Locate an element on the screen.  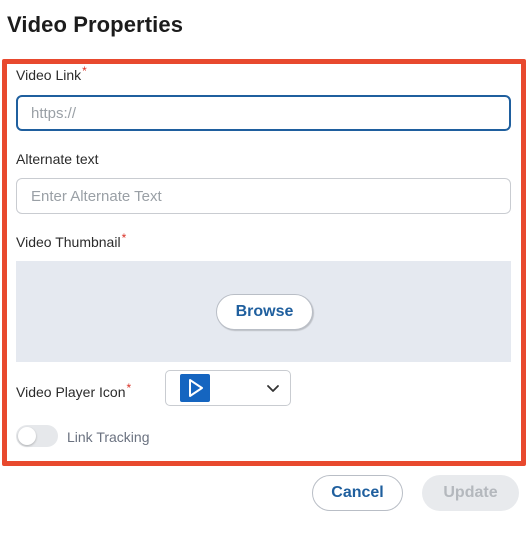
video-player-icon-label-text: Video Player Icon is located at coordinates (71, 392).